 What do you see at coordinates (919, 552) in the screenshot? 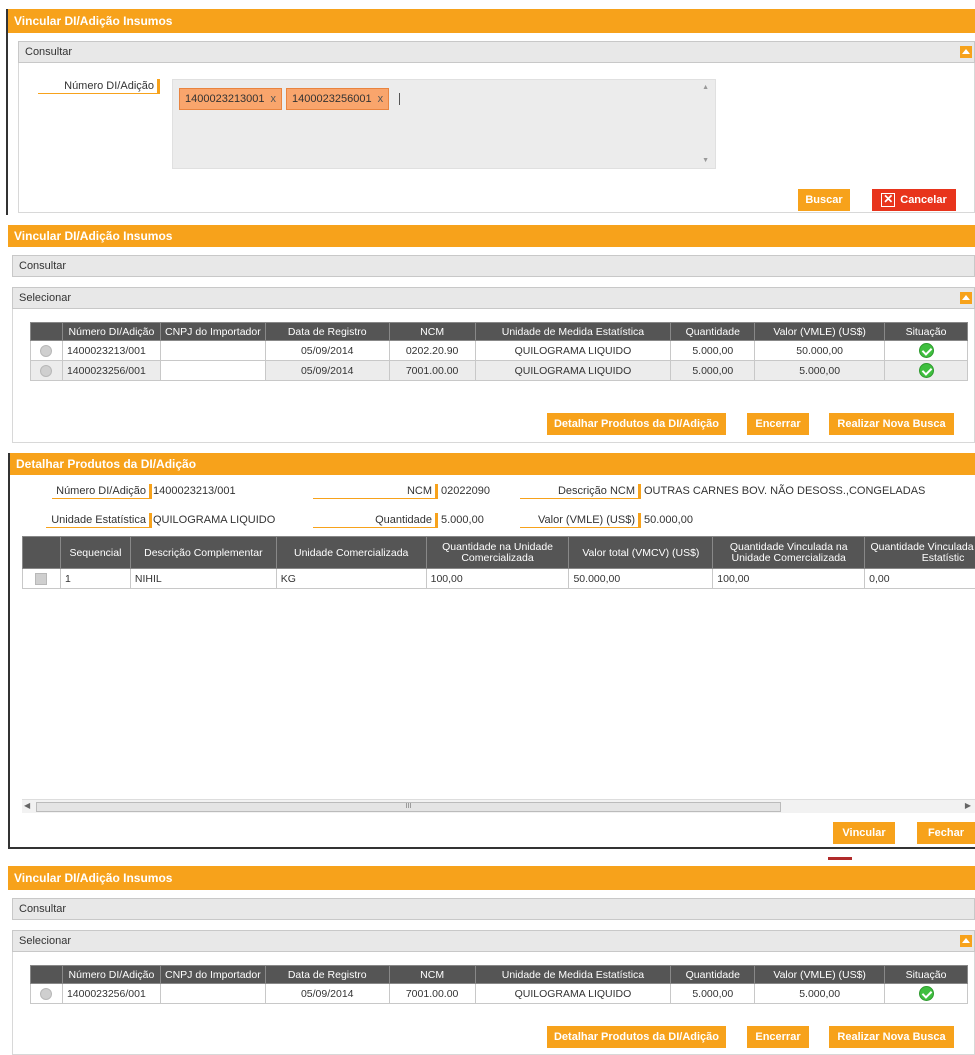
I see `column-header: Quantidade Vinculada Unidade Estatístic` at bounding box center [919, 552].